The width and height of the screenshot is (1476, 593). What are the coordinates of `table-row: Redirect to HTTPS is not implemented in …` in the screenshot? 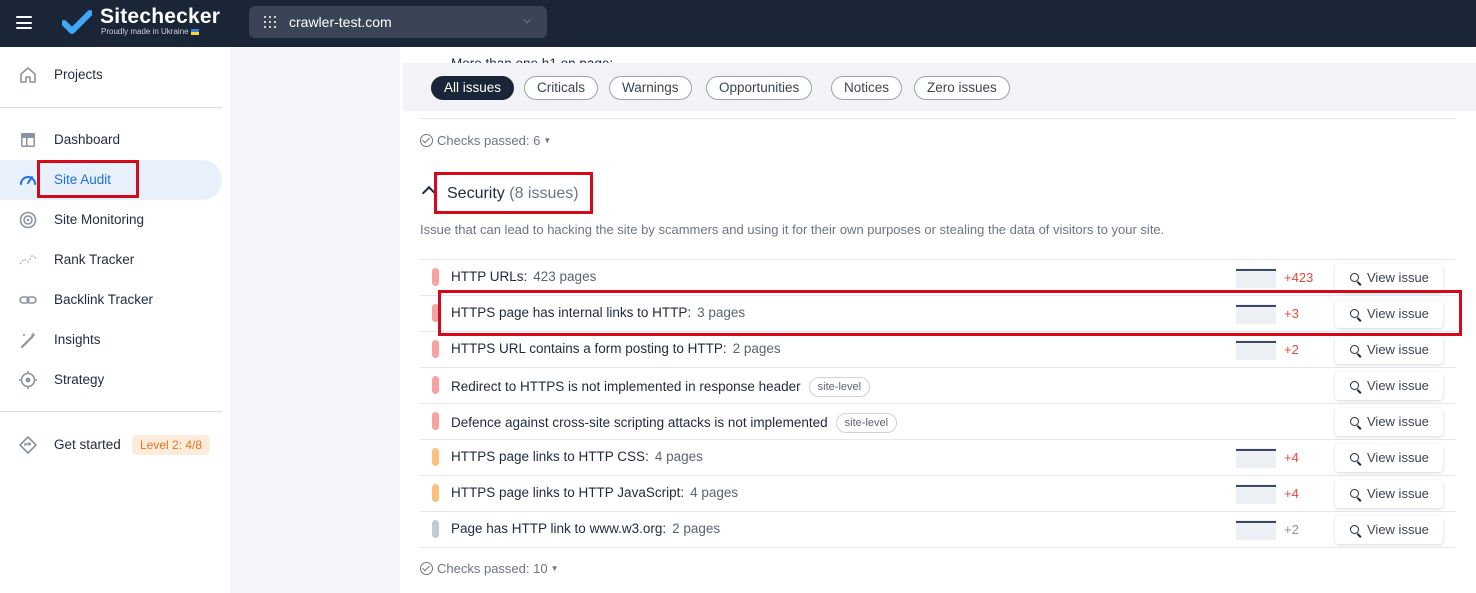 It's located at (938, 386).